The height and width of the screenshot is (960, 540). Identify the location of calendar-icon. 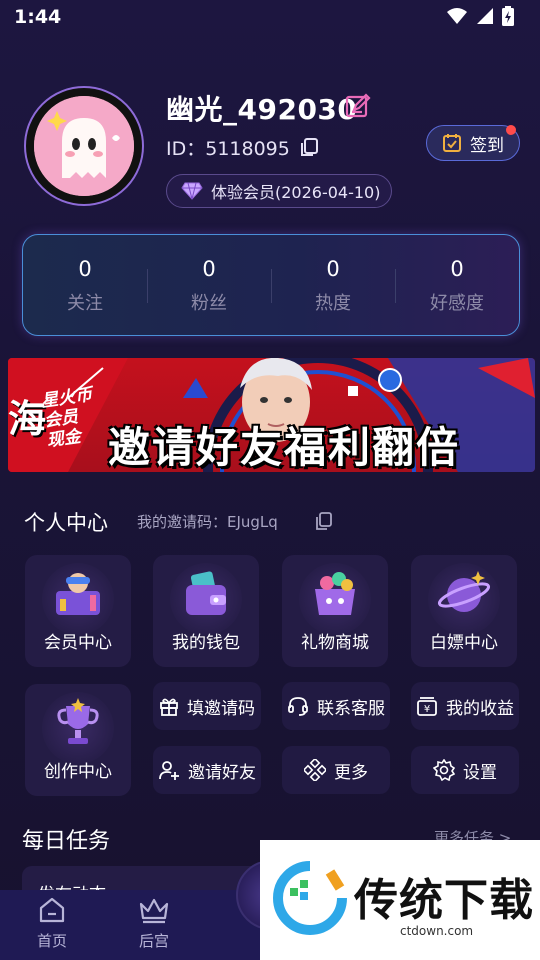
(452, 143).